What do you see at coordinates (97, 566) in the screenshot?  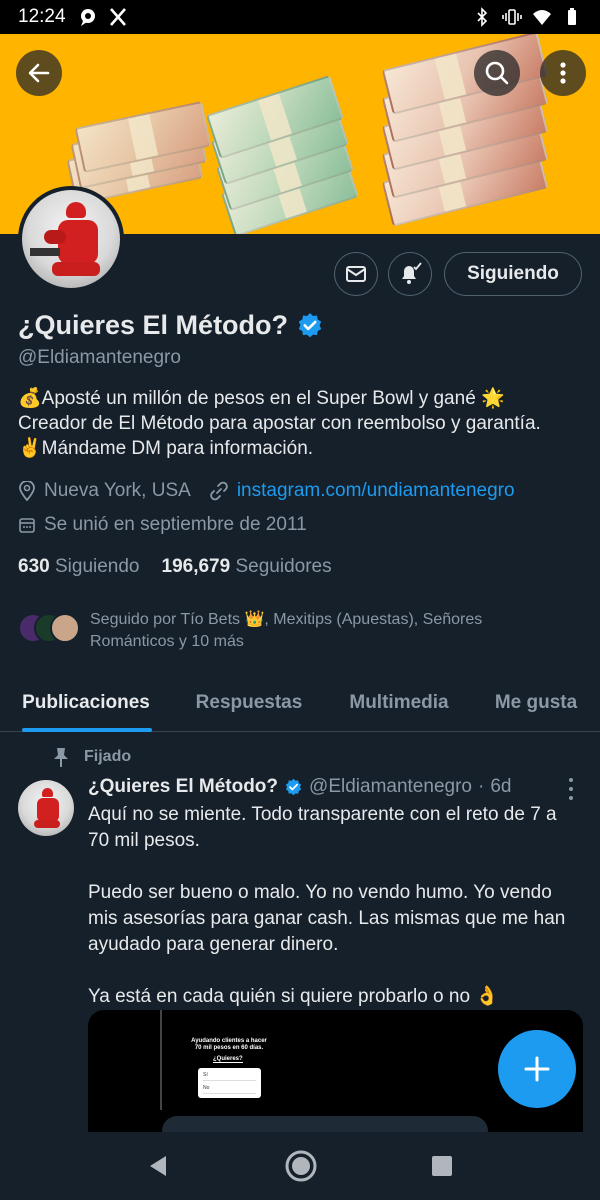 I see `following-label: Siguiendo` at bounding box center [97, 566].